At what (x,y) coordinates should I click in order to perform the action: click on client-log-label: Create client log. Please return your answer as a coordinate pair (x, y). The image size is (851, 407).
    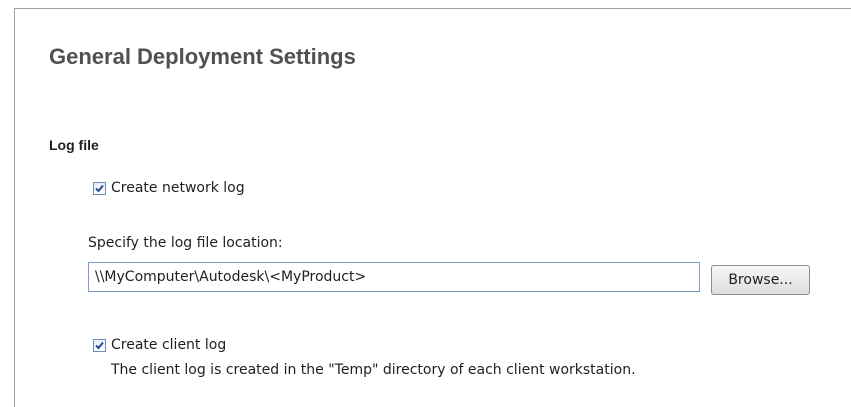
    Looking at the image, I should click on (169, 345).